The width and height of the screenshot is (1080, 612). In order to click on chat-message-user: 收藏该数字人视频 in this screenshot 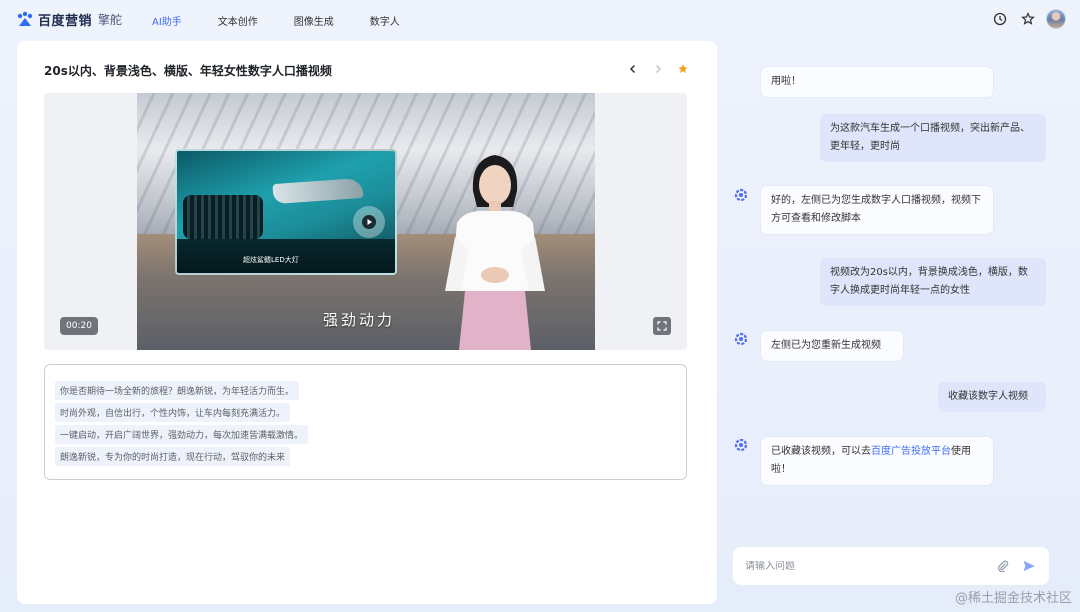, I will do `click(992, 397)`.